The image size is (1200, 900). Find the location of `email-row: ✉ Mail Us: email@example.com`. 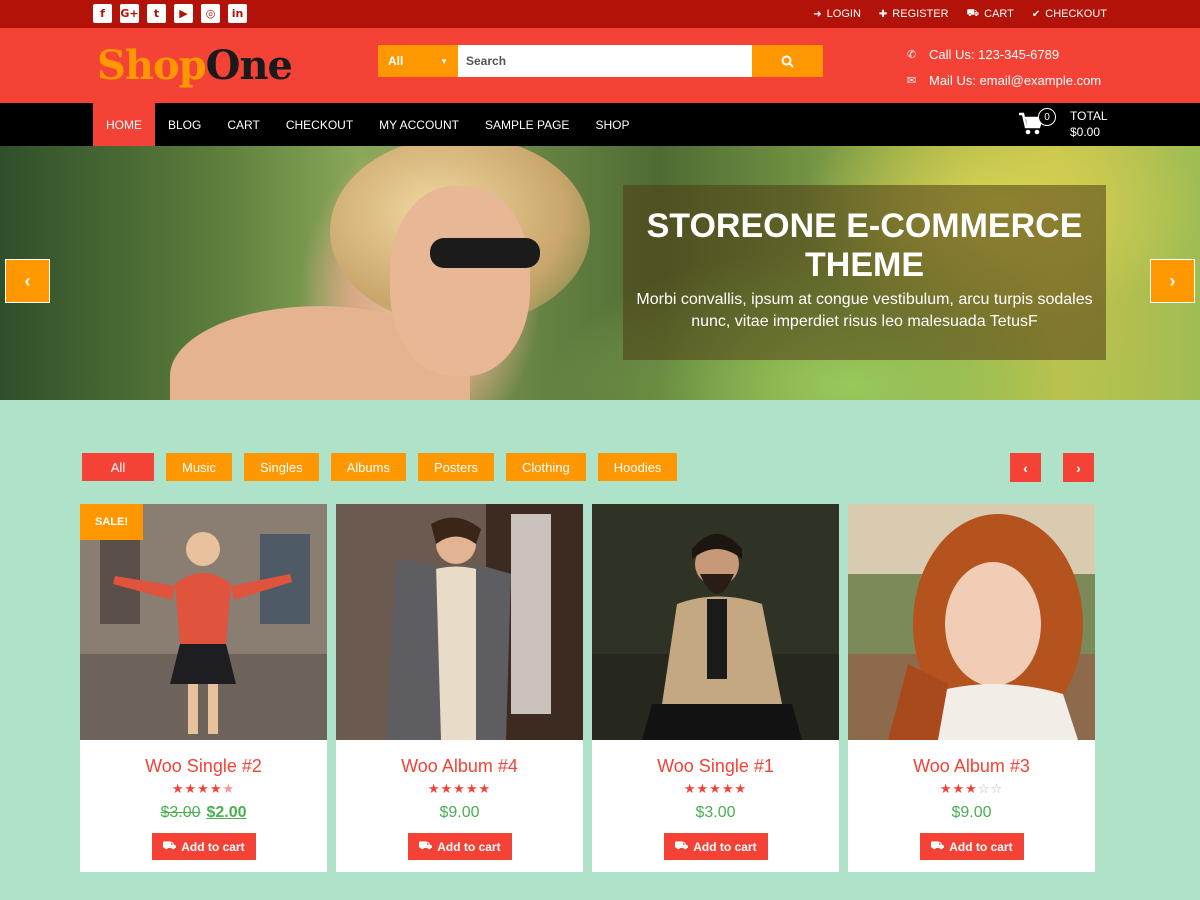

email-row: ✉ Mail Us: email@example.com is located at coordinates (1004, 80).